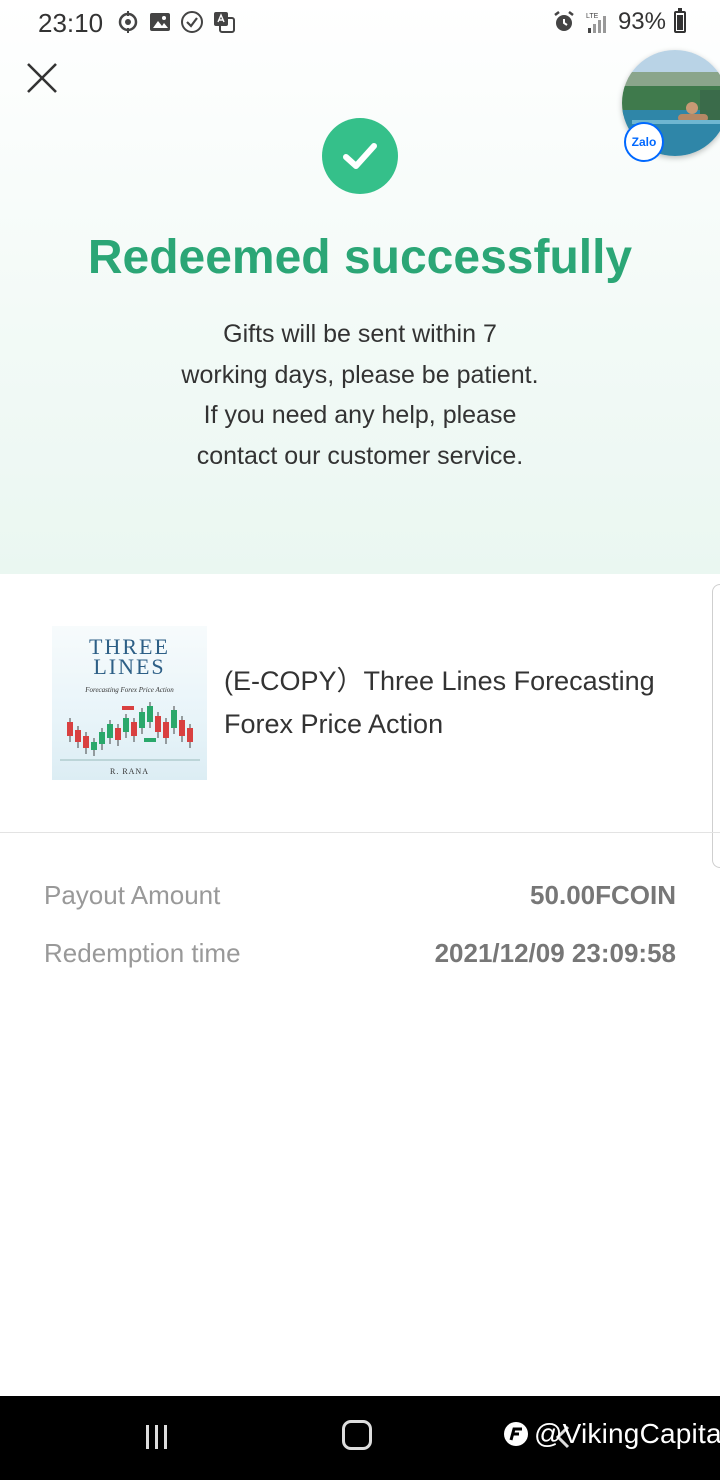 This screenshot has width=720, height=1480. I want to click on svg-text: LTE, so click(592, 16).